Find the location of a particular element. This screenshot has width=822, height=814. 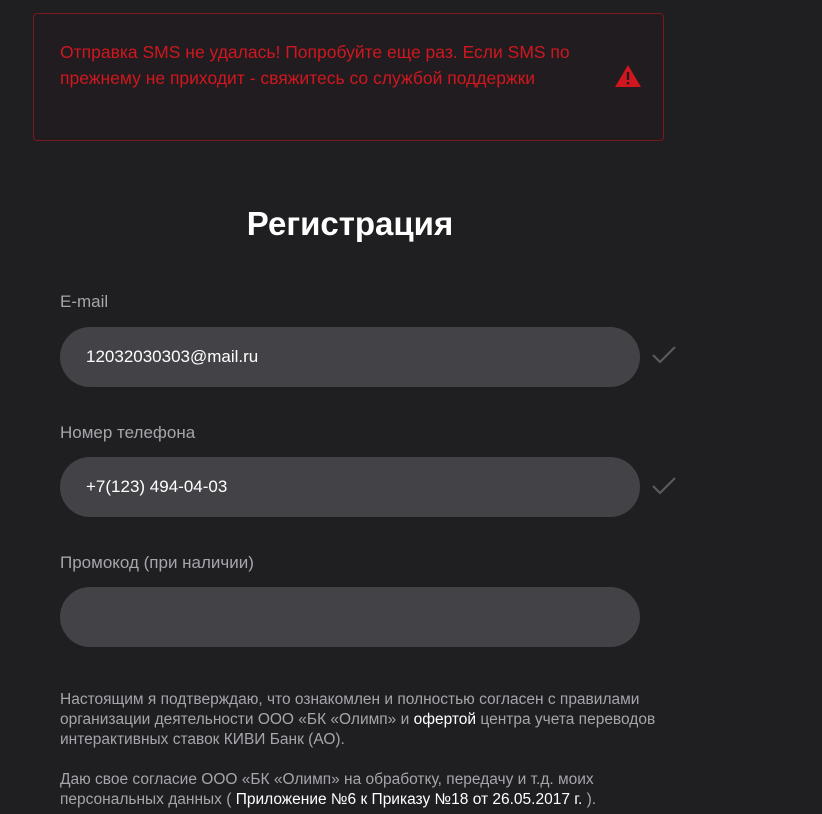

phone-label: Номер телефона is located at coordinates (128, 432).